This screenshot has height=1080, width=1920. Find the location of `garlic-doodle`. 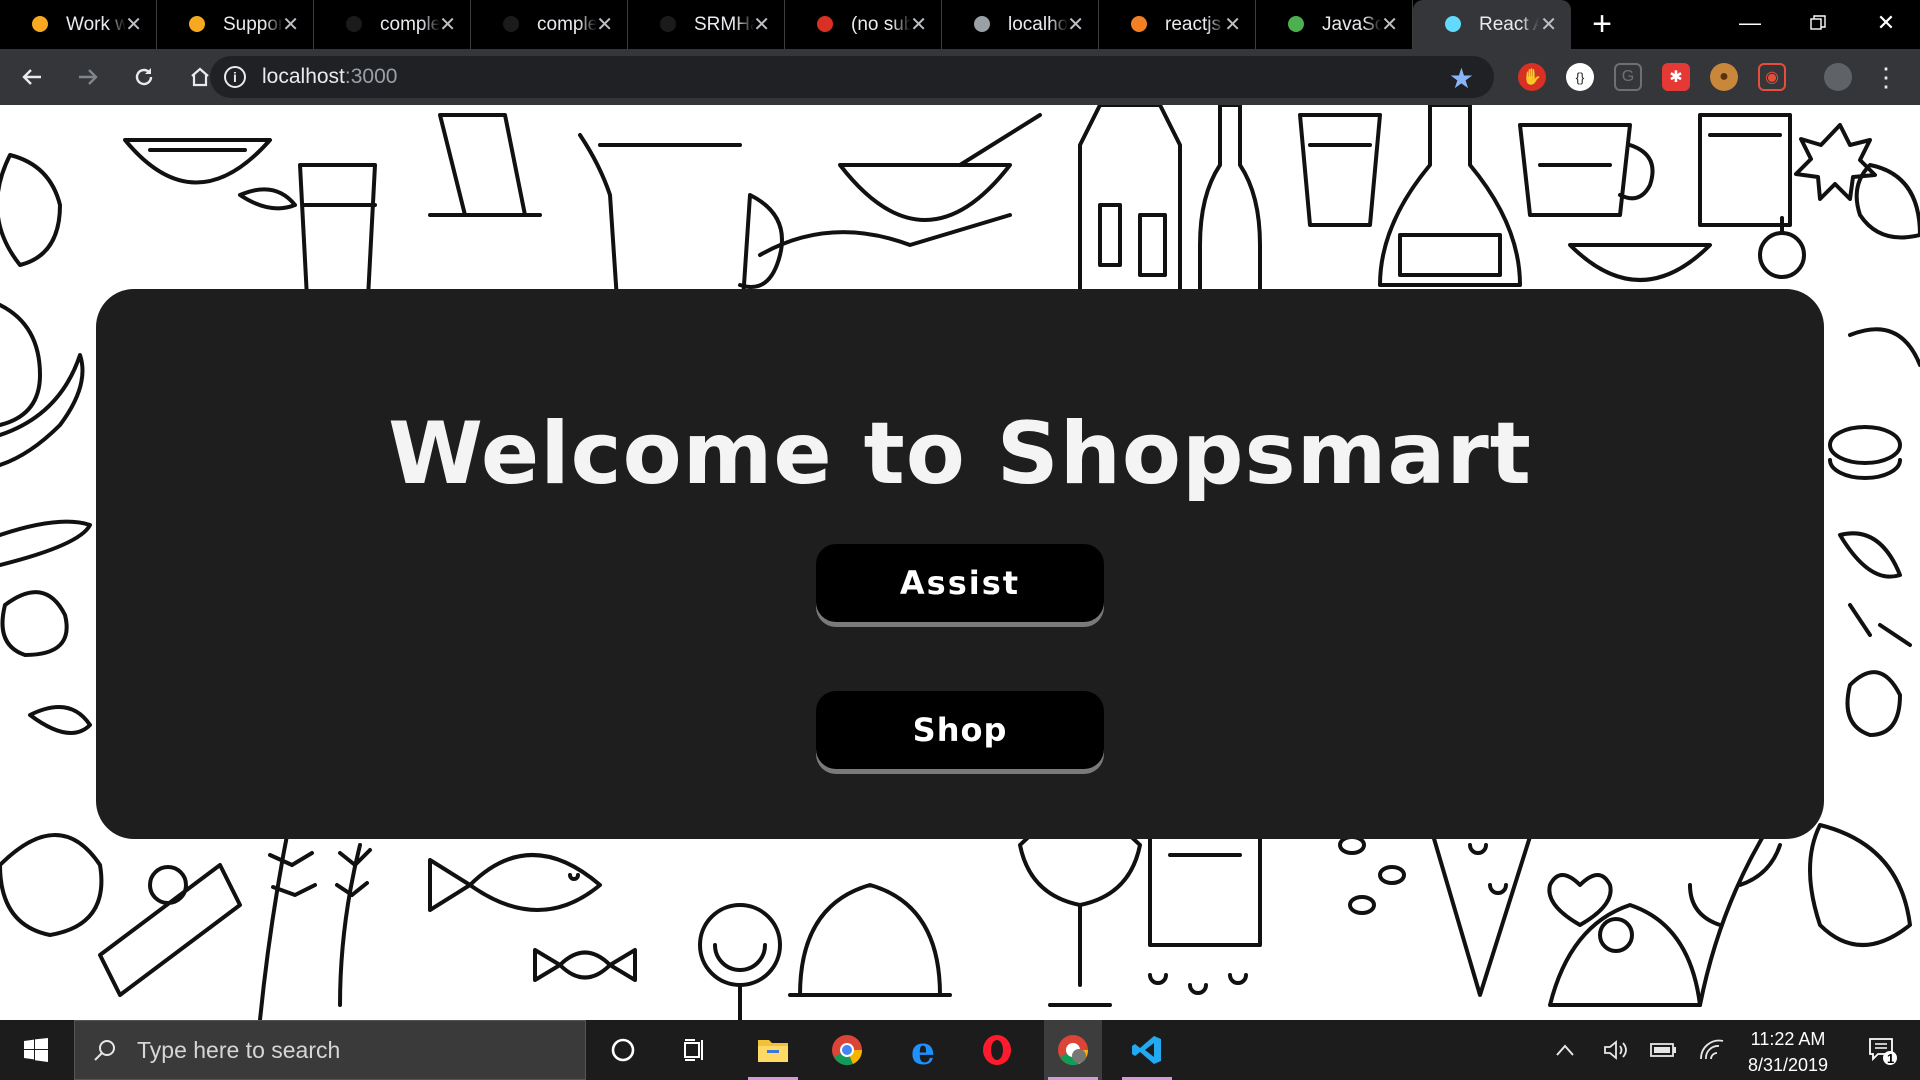

garlic-doodle is located at coordinates (31, 210).